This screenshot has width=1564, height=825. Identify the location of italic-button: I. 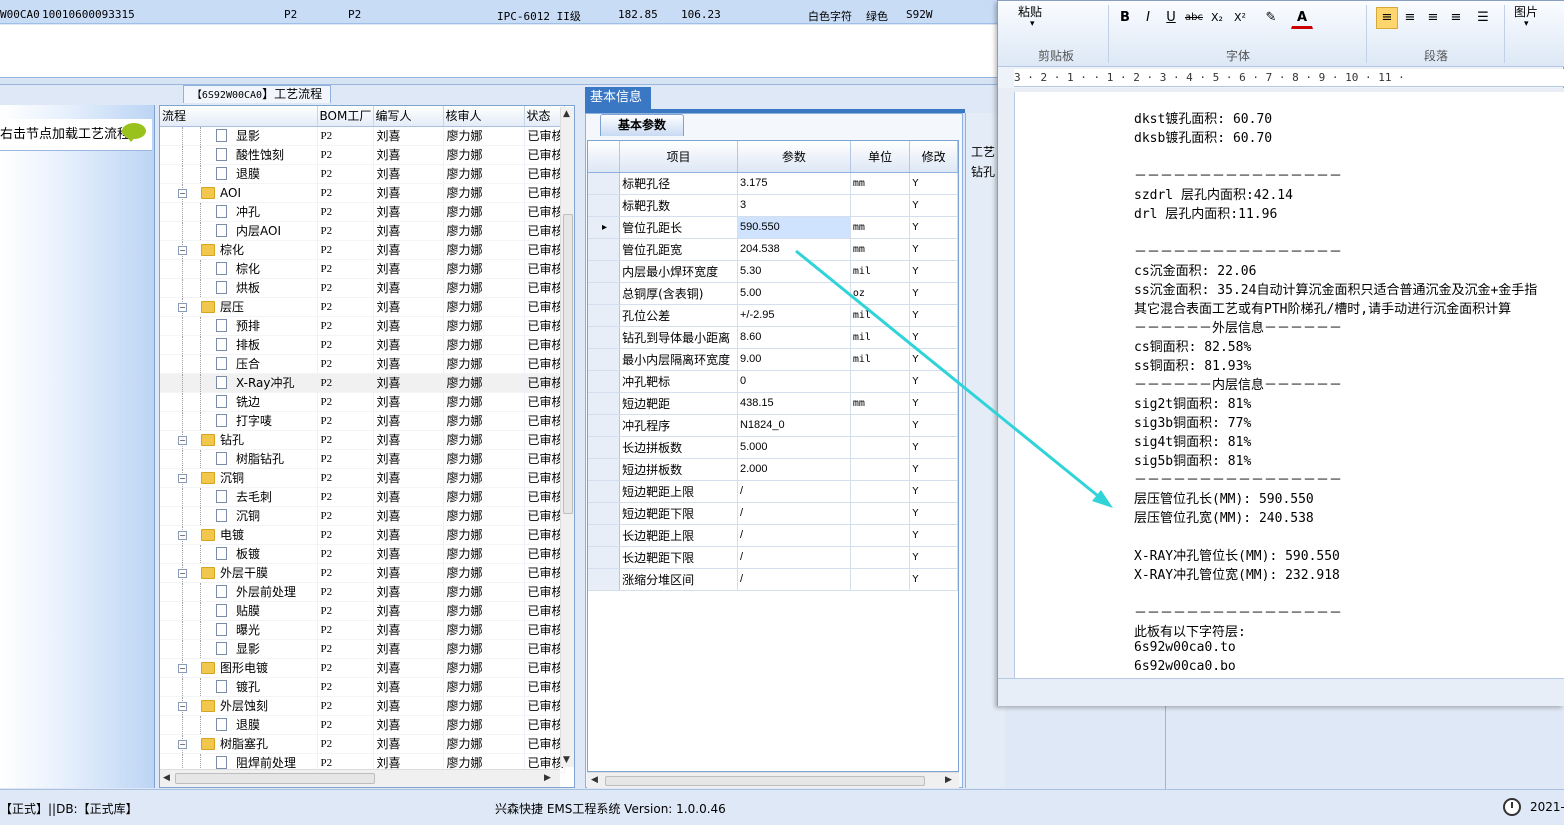
(1148, 18).